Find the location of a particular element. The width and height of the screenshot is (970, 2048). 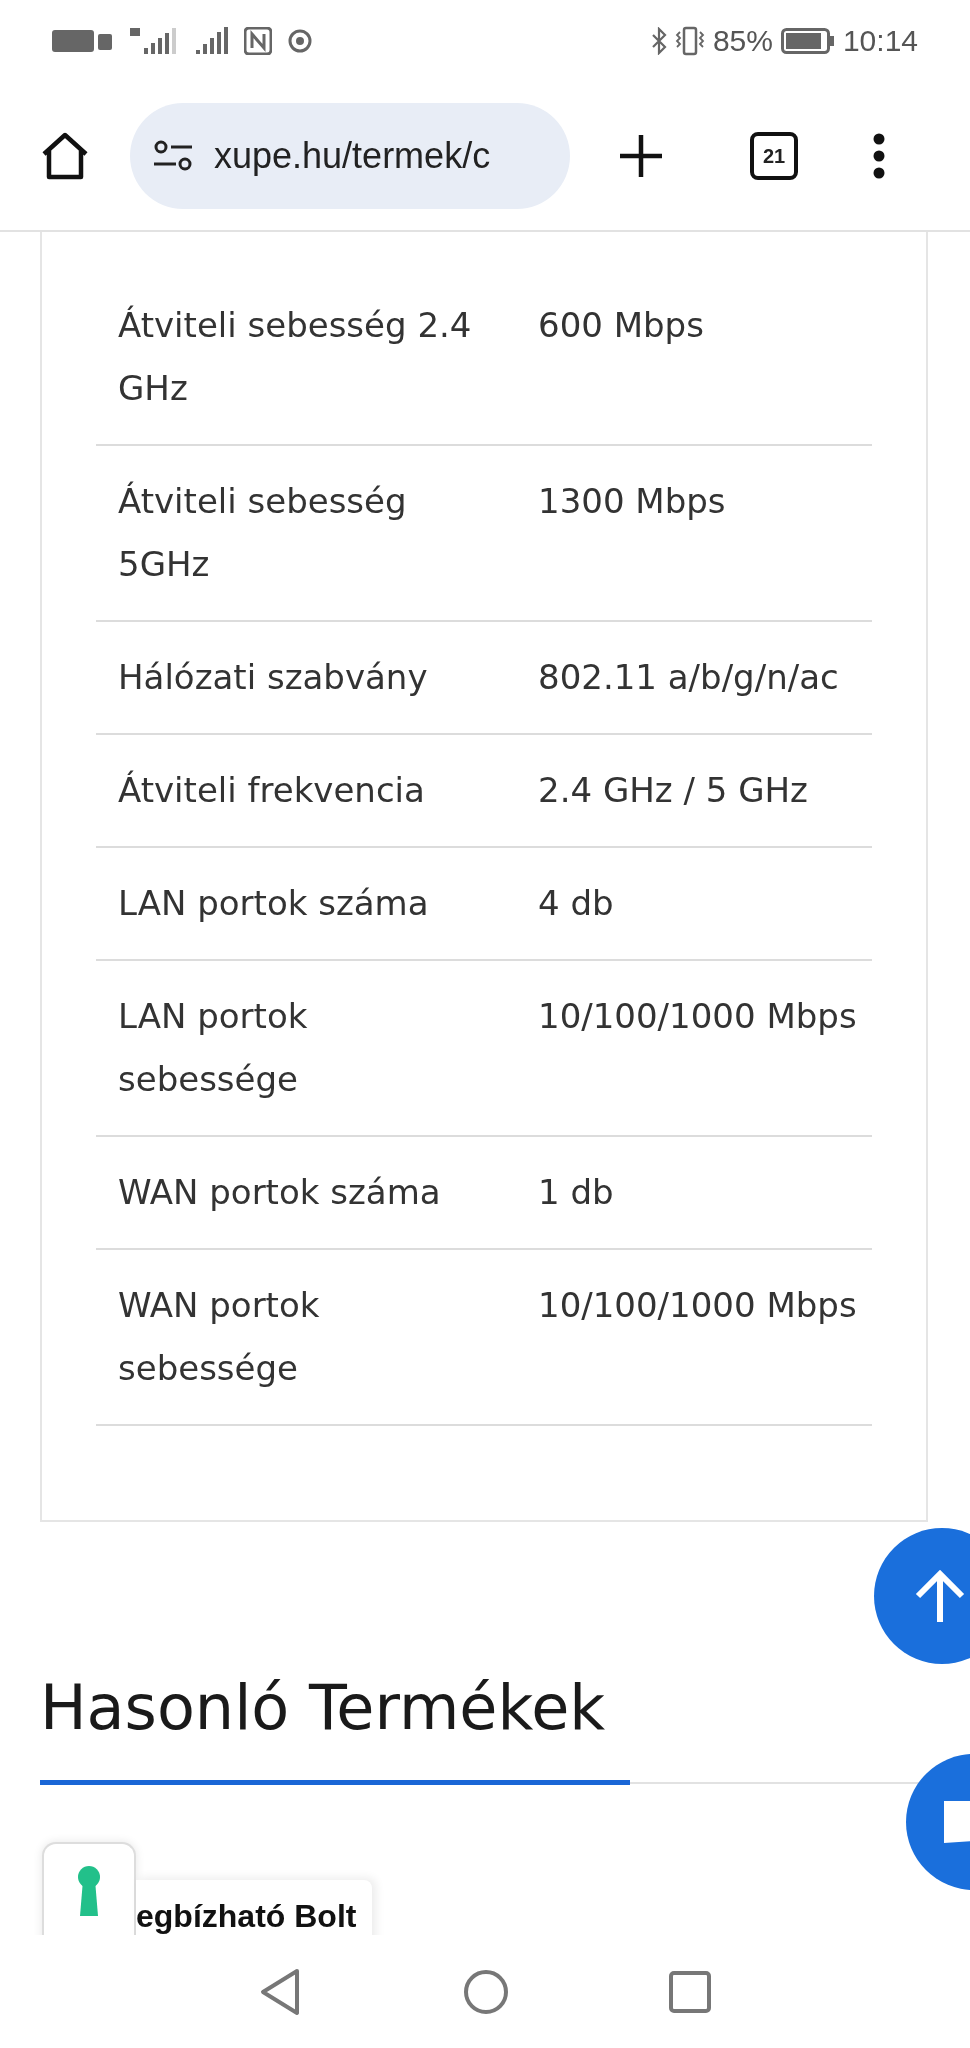

spec-value: 600 Mbps is located at coordinates (621, 325).